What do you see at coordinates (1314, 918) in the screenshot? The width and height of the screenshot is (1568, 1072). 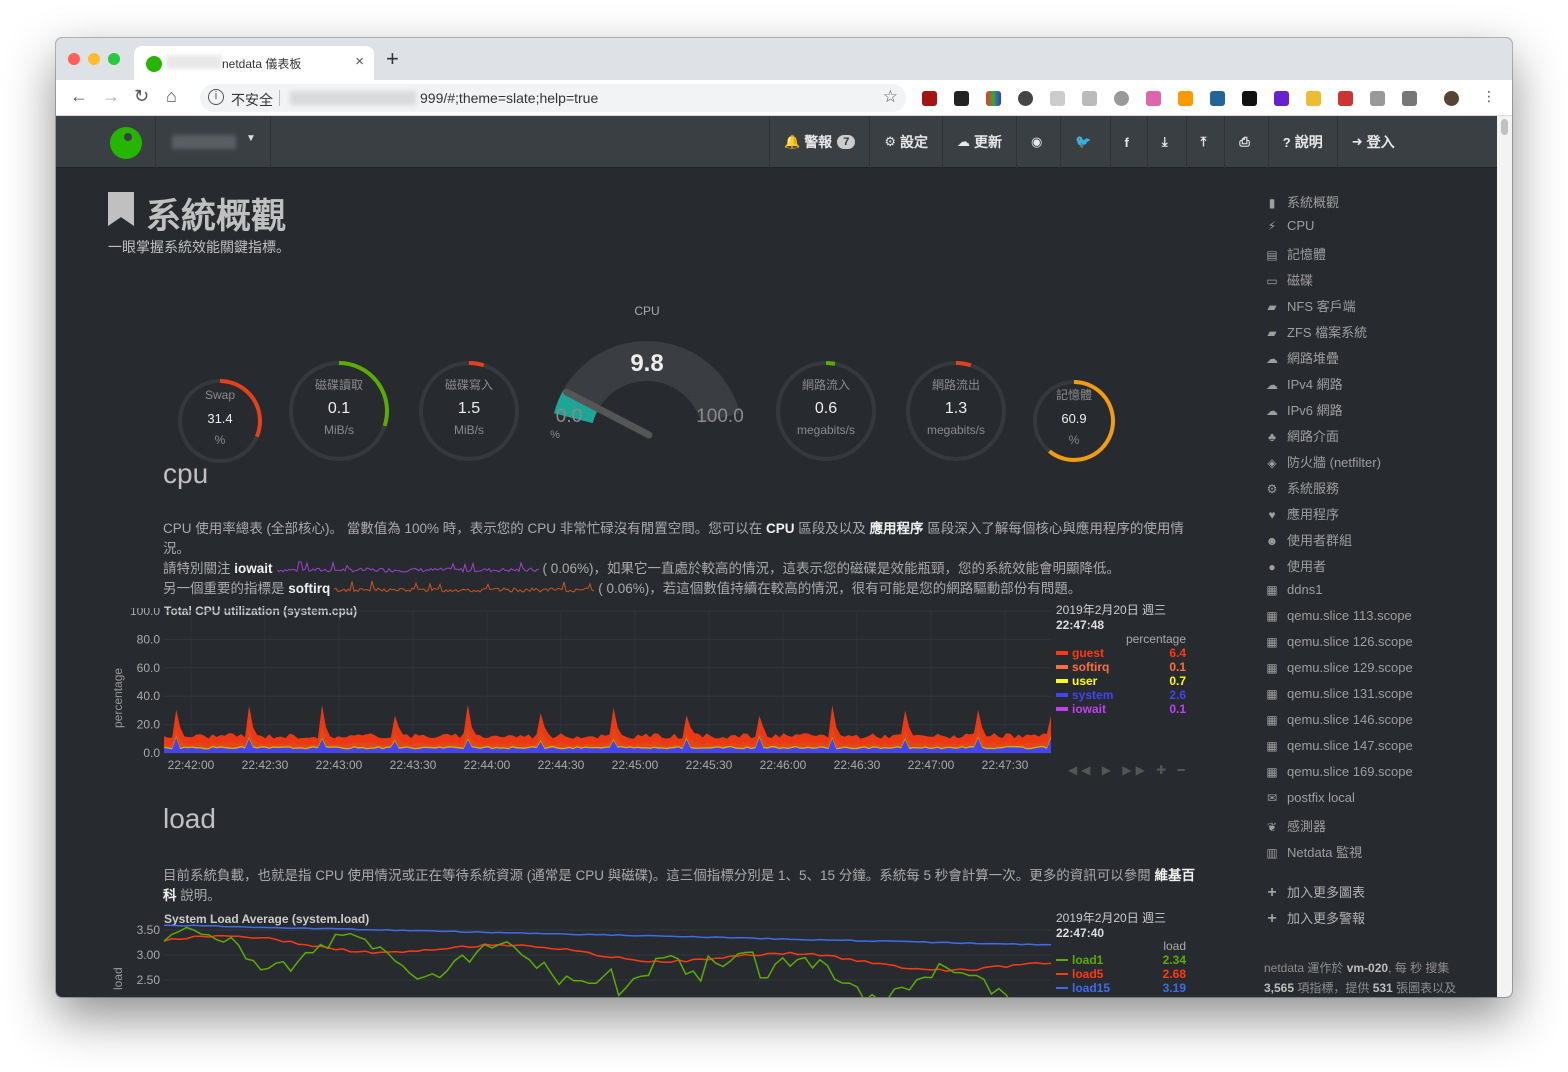 I see `sidebar-add-action: + 加入更多警報` at bounding box center [1314, 918].